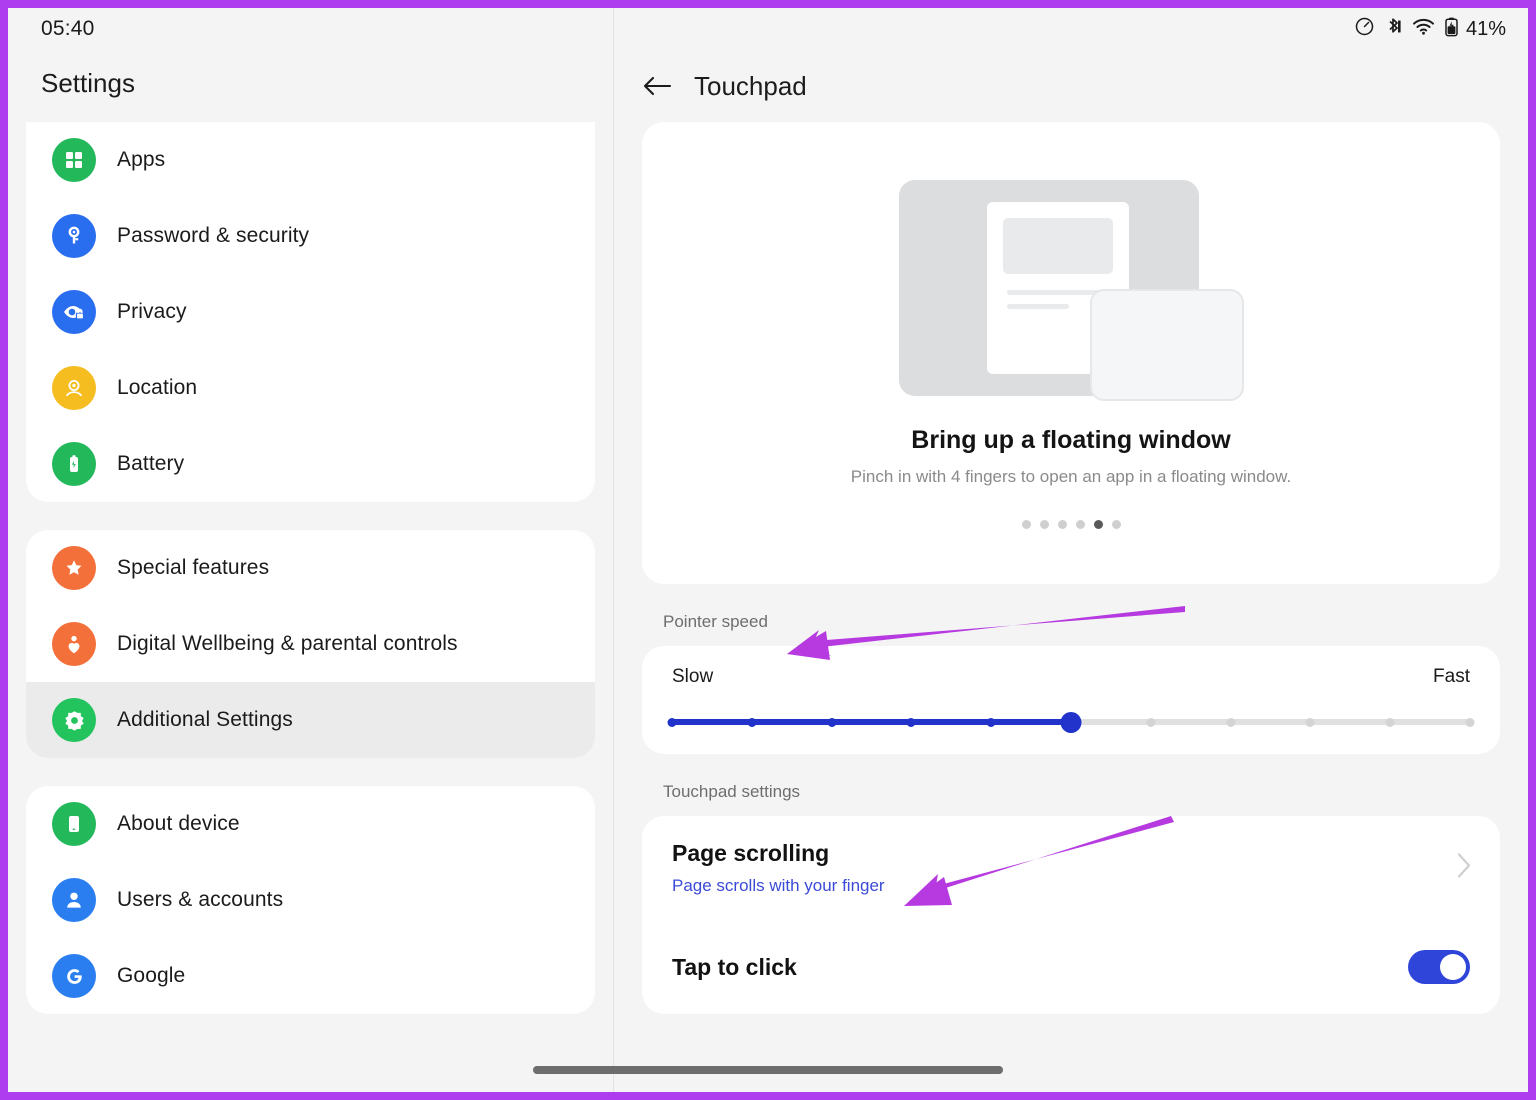 The width and height of the screenshot is (1536, 1100). What do you see at coordinates (1423, 29) in the screenshot?
I see `wifi-icon` at bounding box center [1423, 29].